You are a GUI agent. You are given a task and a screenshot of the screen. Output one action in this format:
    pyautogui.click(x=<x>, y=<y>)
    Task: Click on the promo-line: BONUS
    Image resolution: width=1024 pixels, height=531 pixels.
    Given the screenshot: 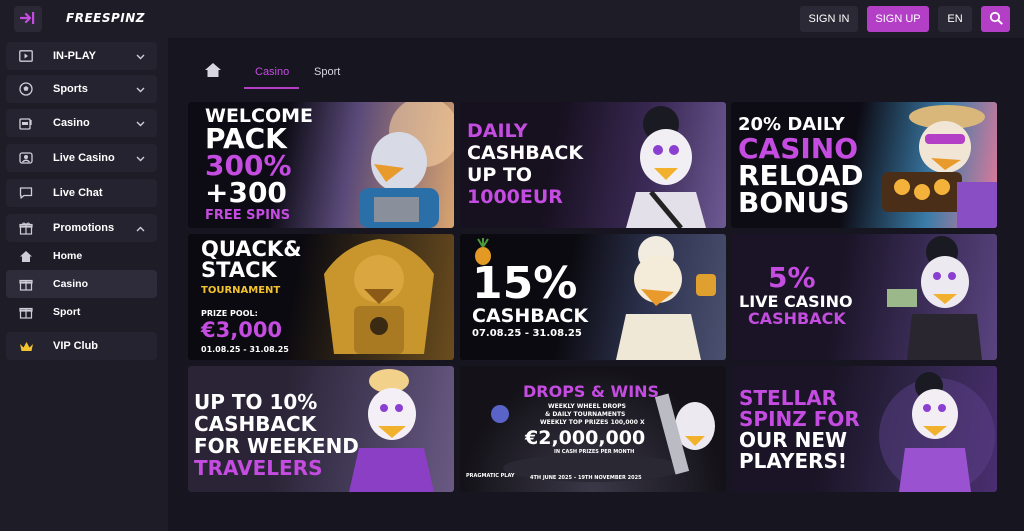 What is the action you would take?
    pyautogui.click(x=794, y=202)
    